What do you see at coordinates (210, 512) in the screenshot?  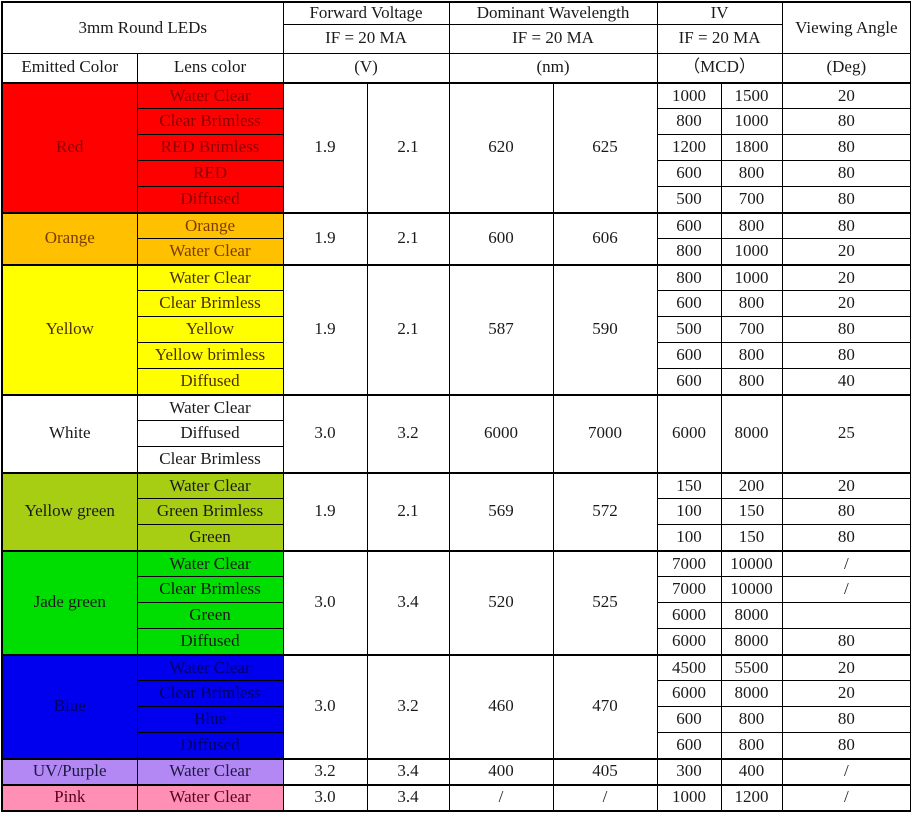 I see `lens-color-cell: Green Brimless` at bounding box center [210, 512].